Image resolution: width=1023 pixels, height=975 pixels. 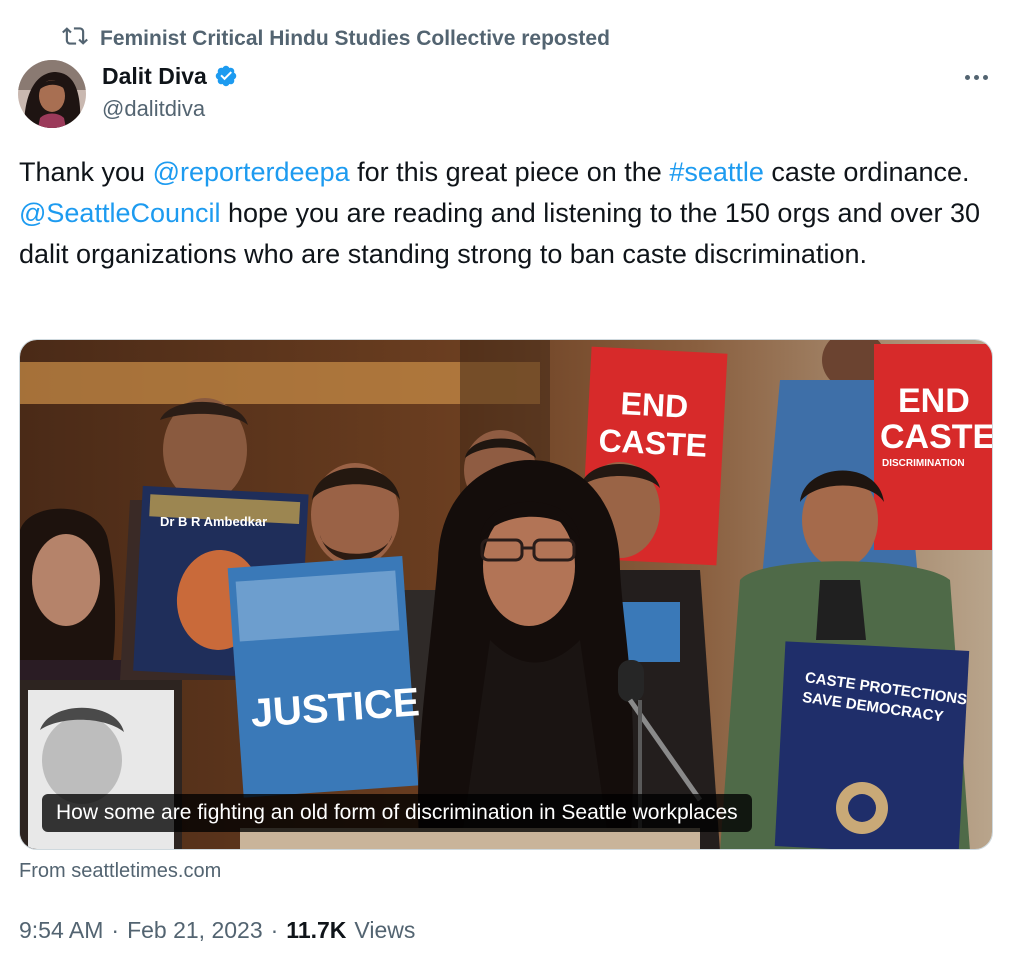 I want to click on end-caste-sign-1-line1: END, so click(x=654, y=404).